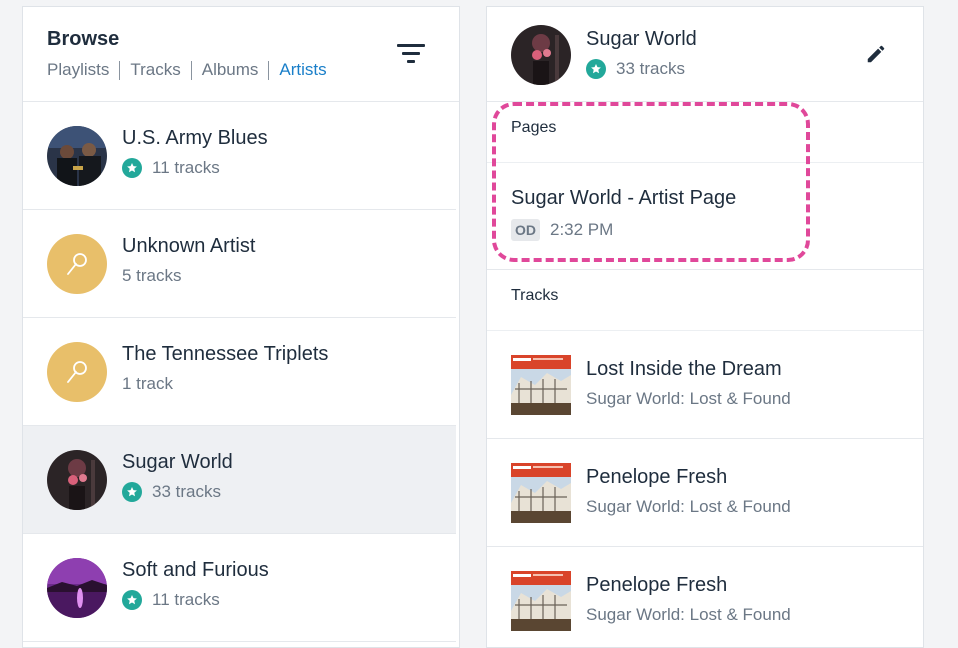 This screenshot has width=958, height=648. Describe the element at coordinates (411, 54) in the screenshot. I see `filter-icon` at that location.